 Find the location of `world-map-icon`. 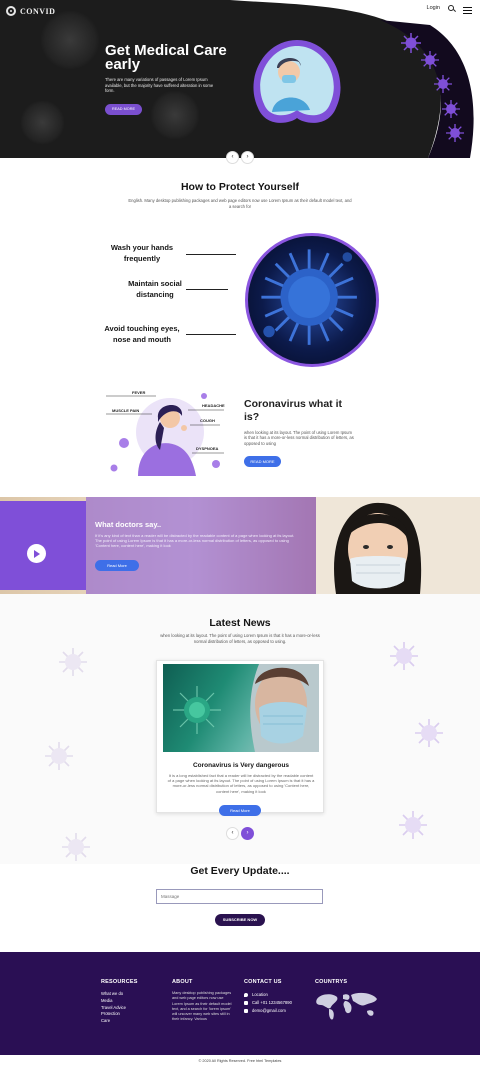

world-map-icon is located at coordinates (346, 1006).